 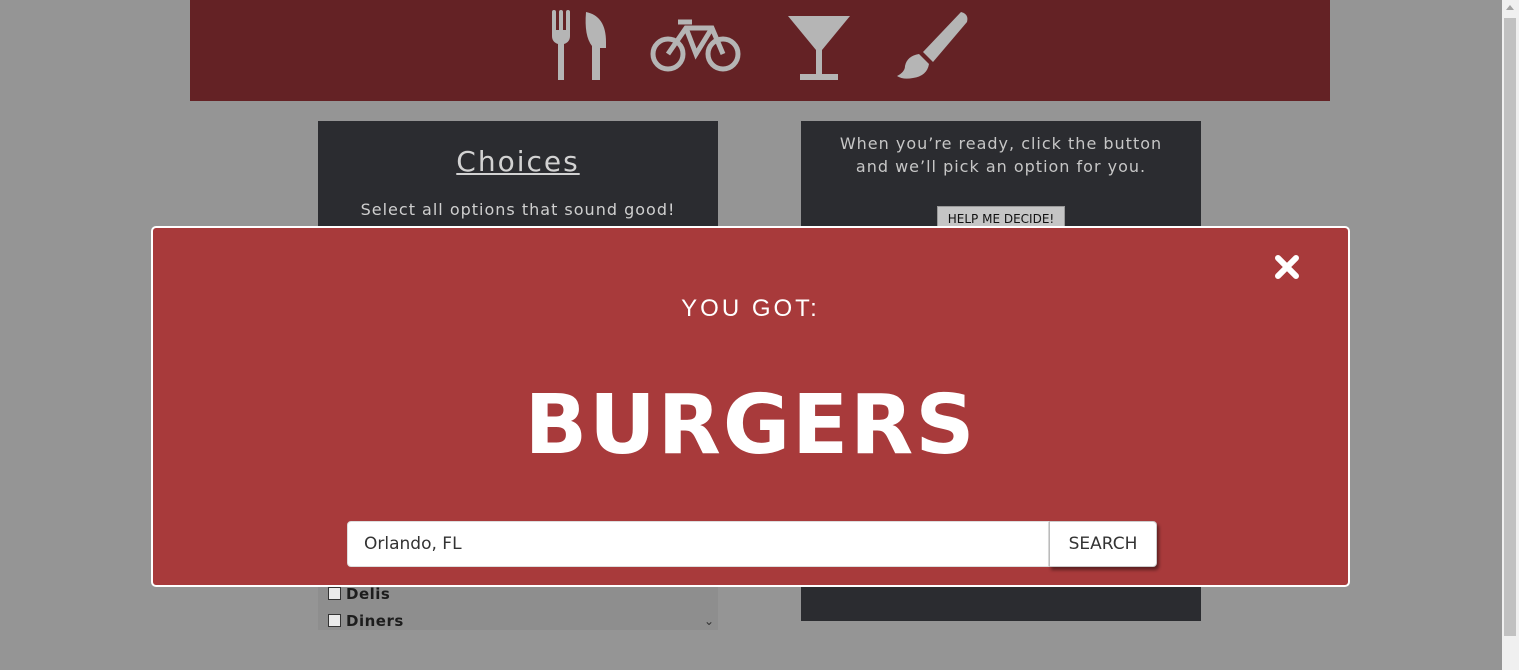 What do you see at coordinates (518, 619) in the screenshot?
I see `list-item: Diners` at bounding box center [518, 619].